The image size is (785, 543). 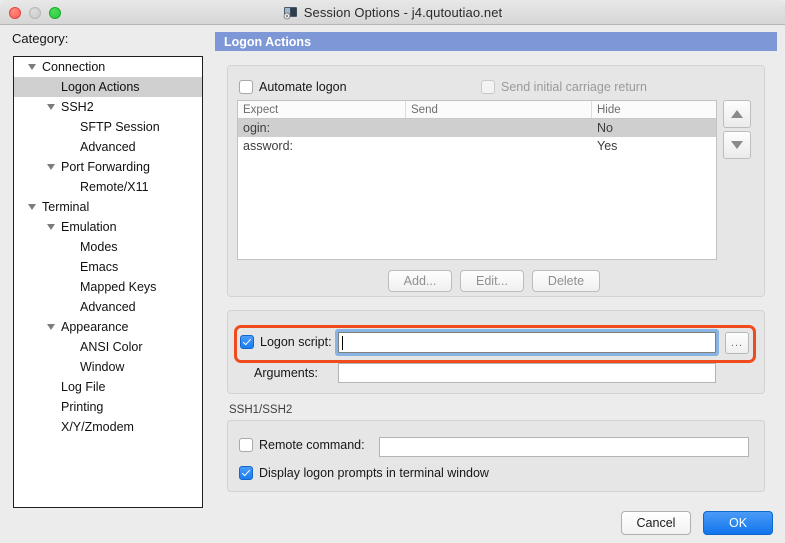 I want to click on sidebar-item-label: Window, so click(x=102, y=367).